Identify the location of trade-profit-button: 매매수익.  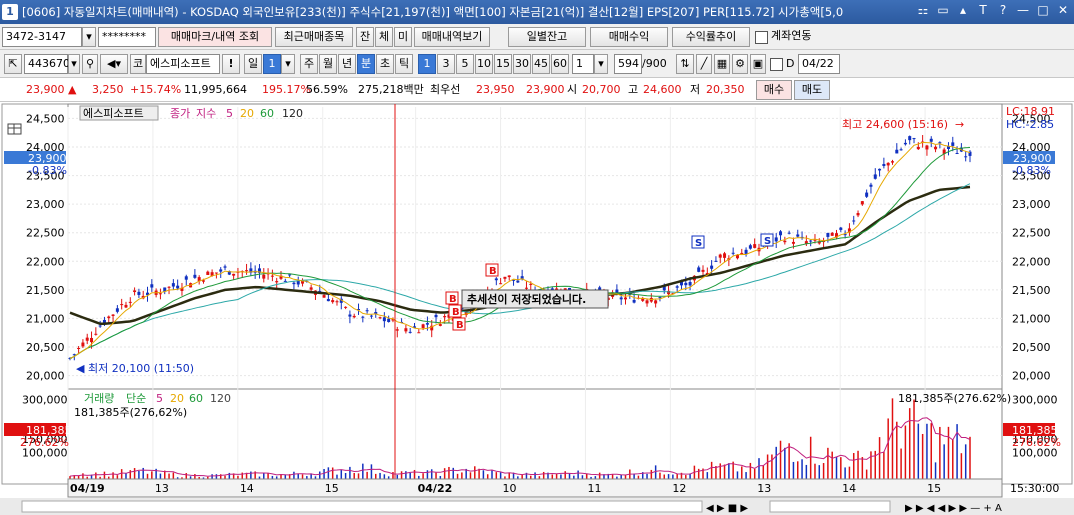
(629, 37).